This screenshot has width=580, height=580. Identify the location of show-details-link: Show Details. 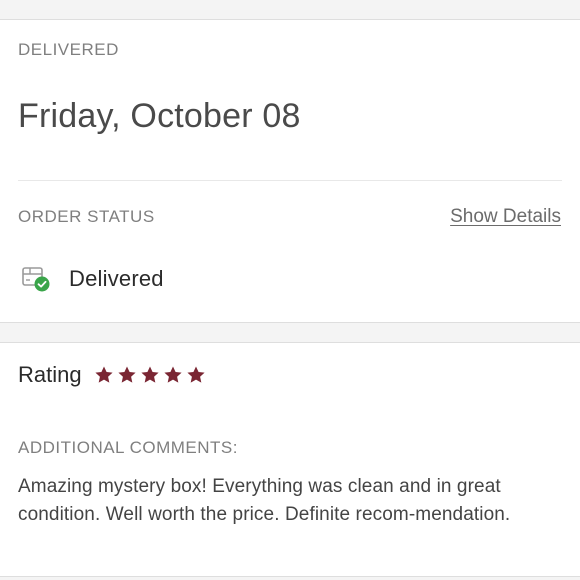
(505, 217).